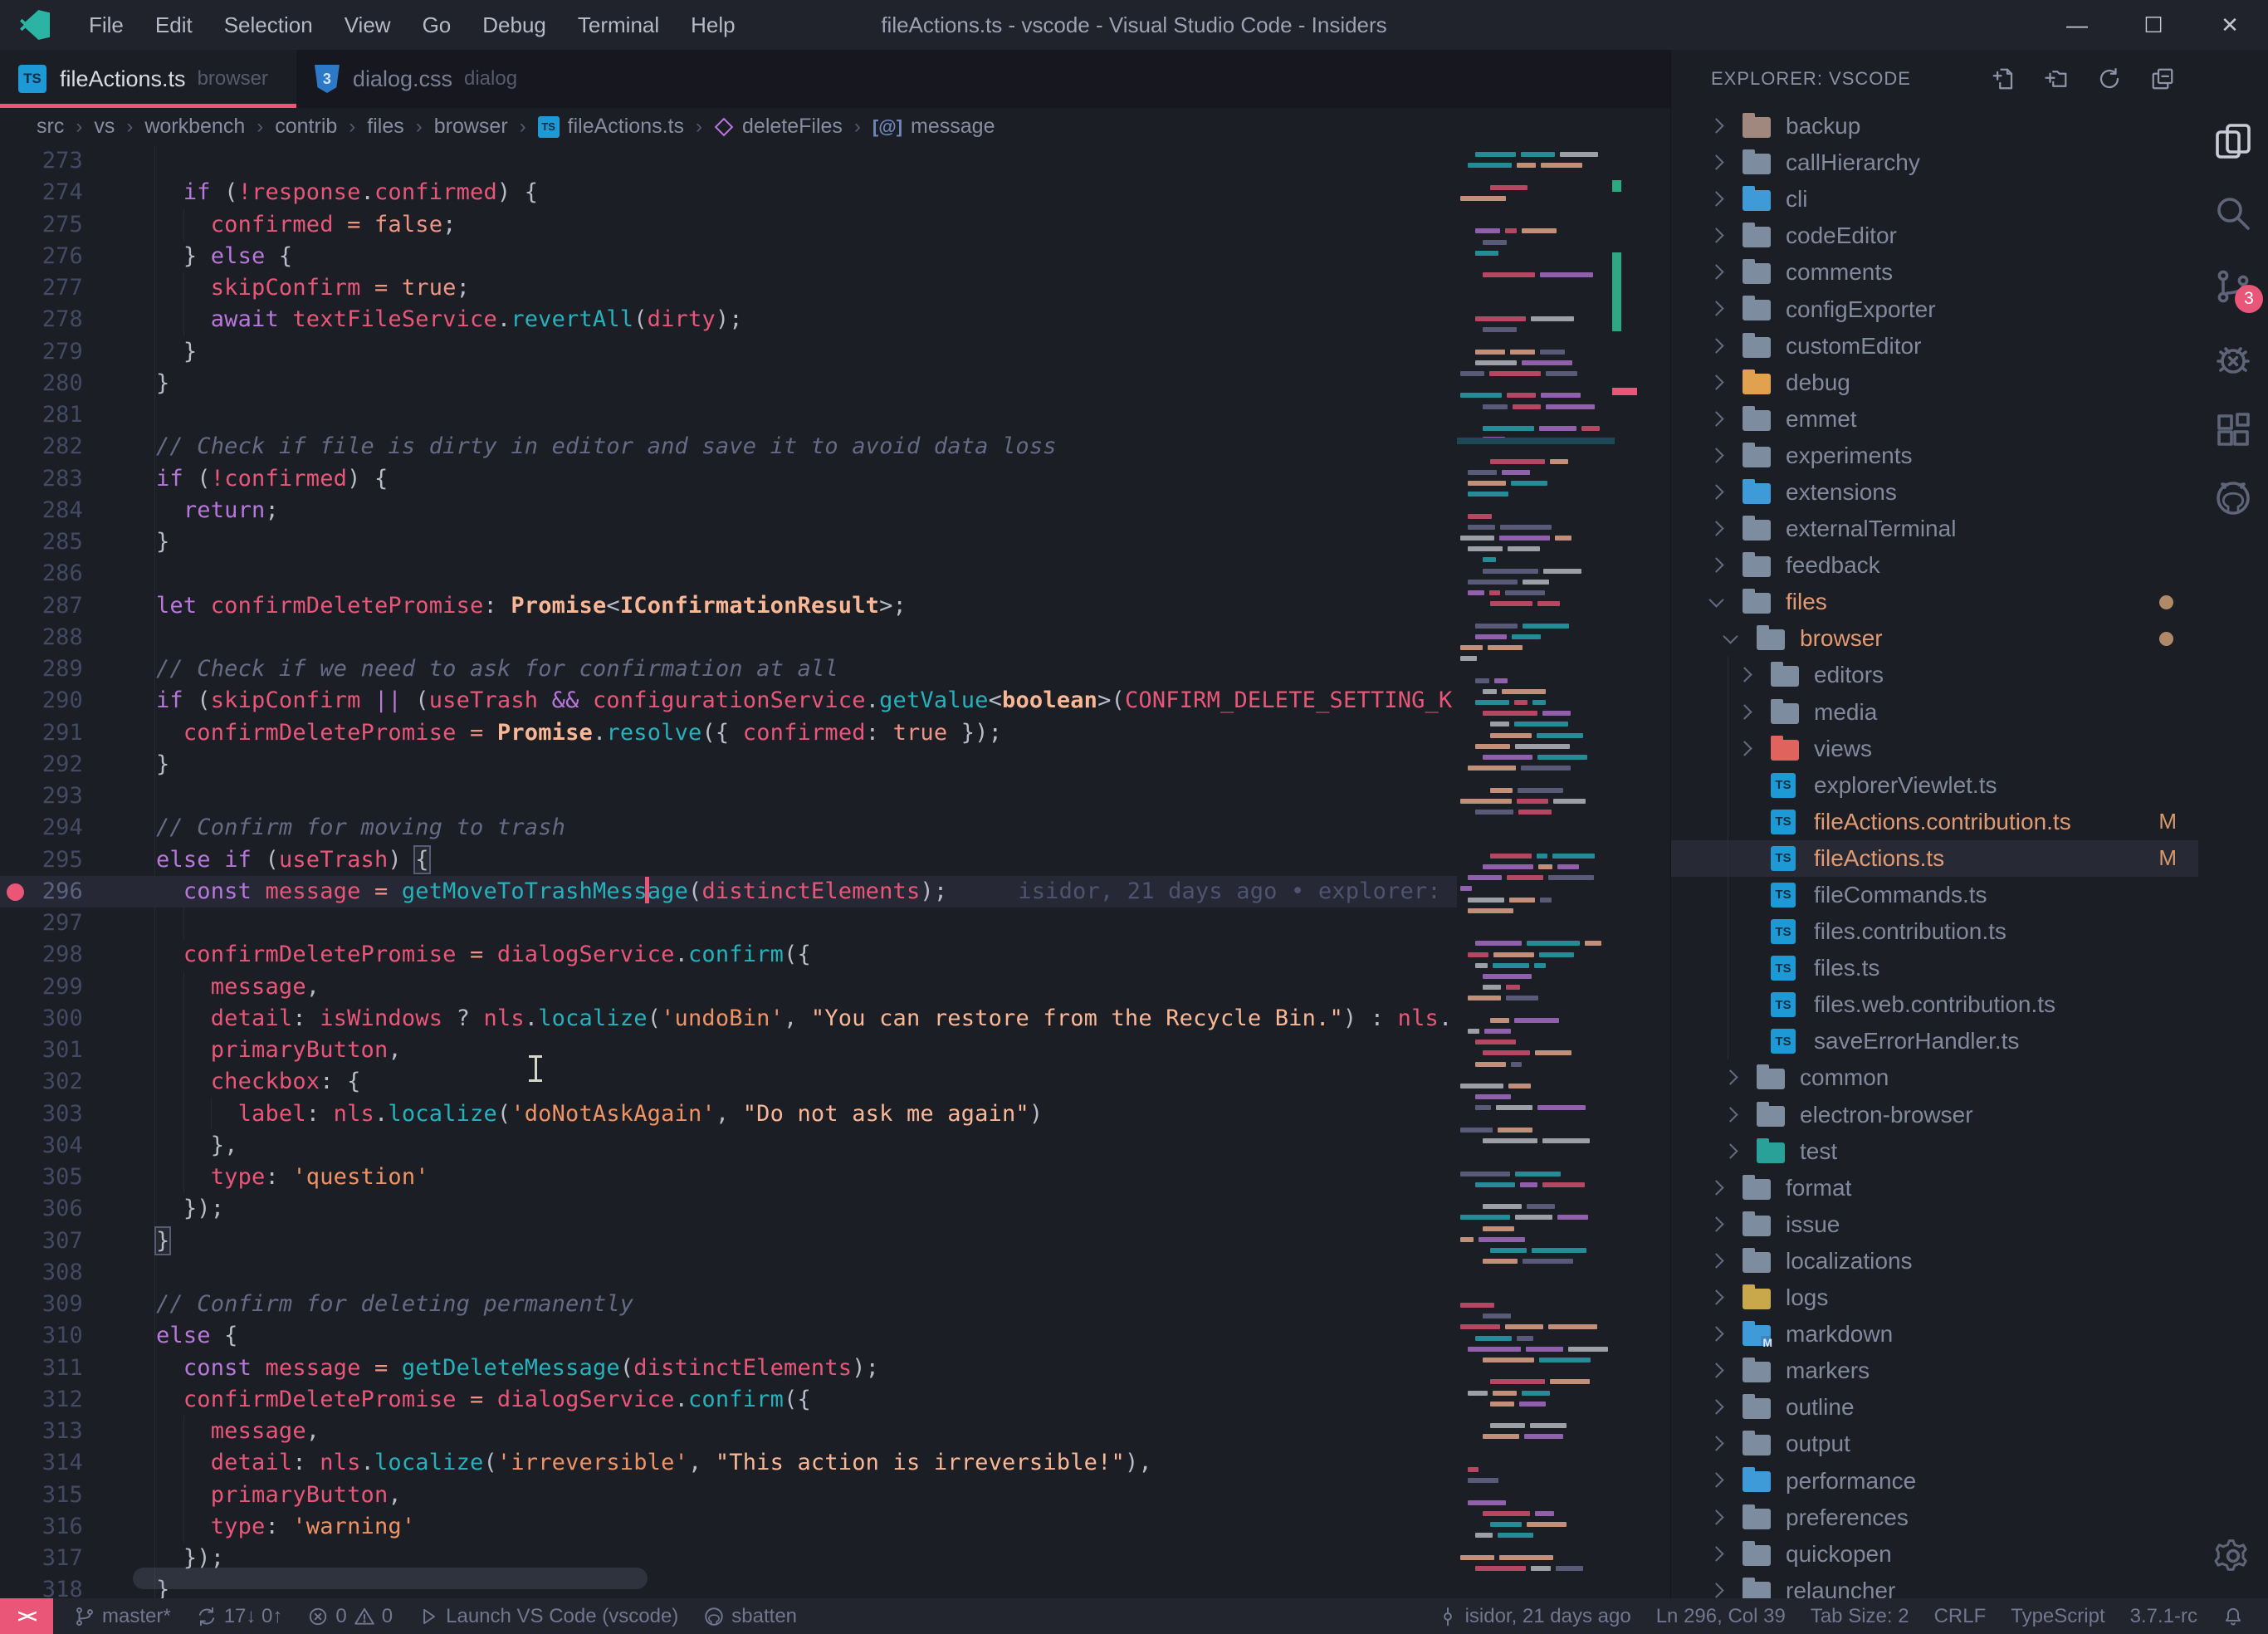 The image size is (2268, 1634). Describe the element at coordinates (2233, 430) in the screenshot. I see `extensions-activity-button` at that location.